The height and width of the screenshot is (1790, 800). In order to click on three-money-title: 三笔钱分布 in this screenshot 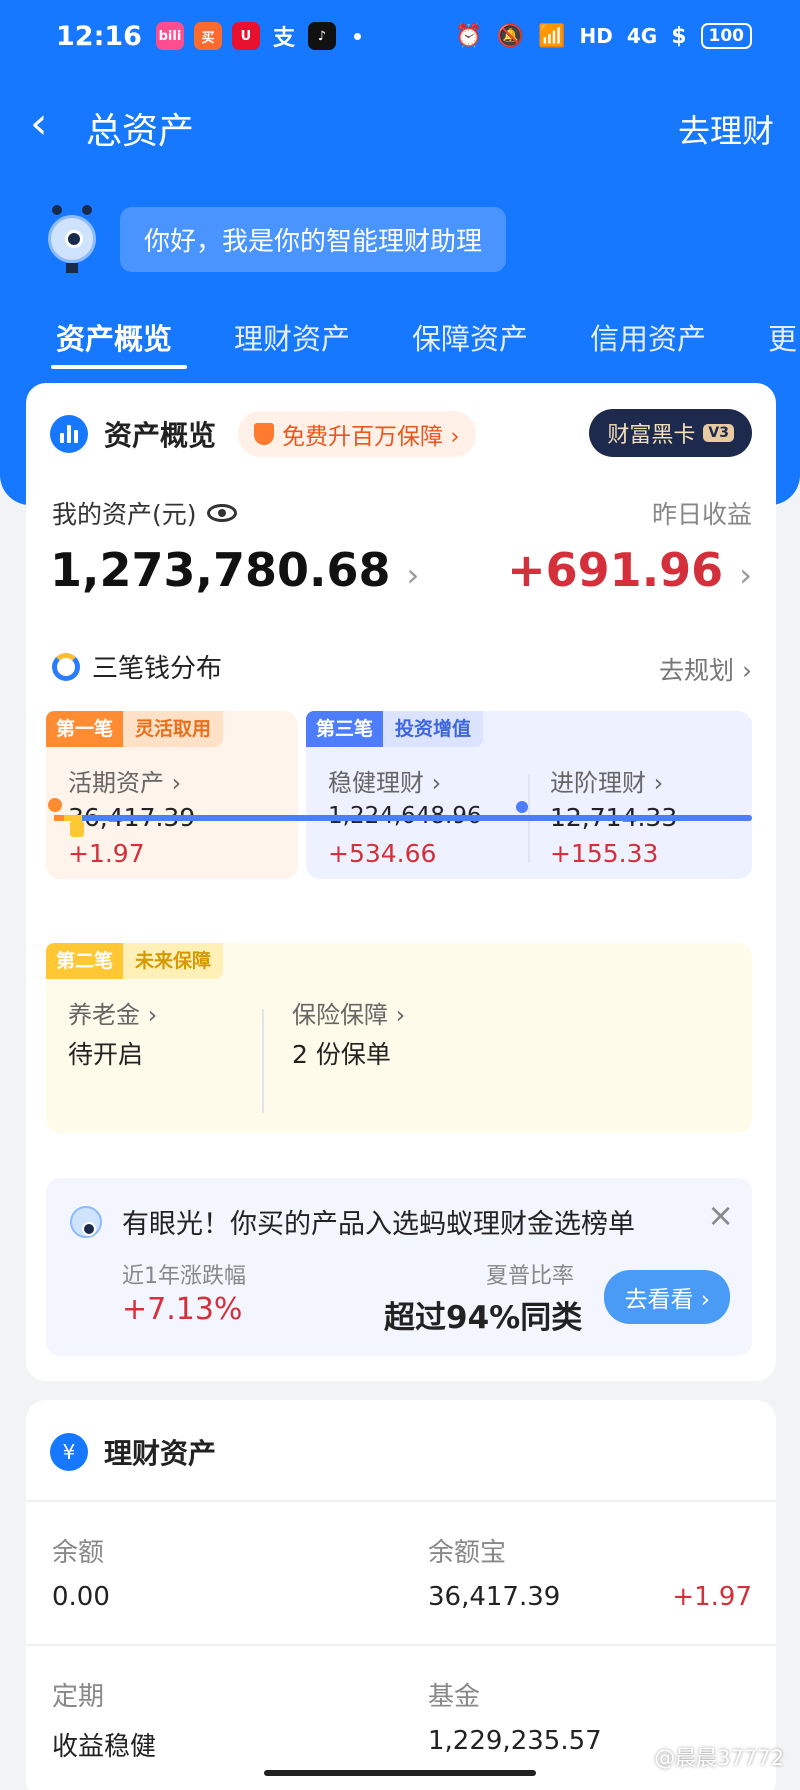, I will do `click(157, 669)`.